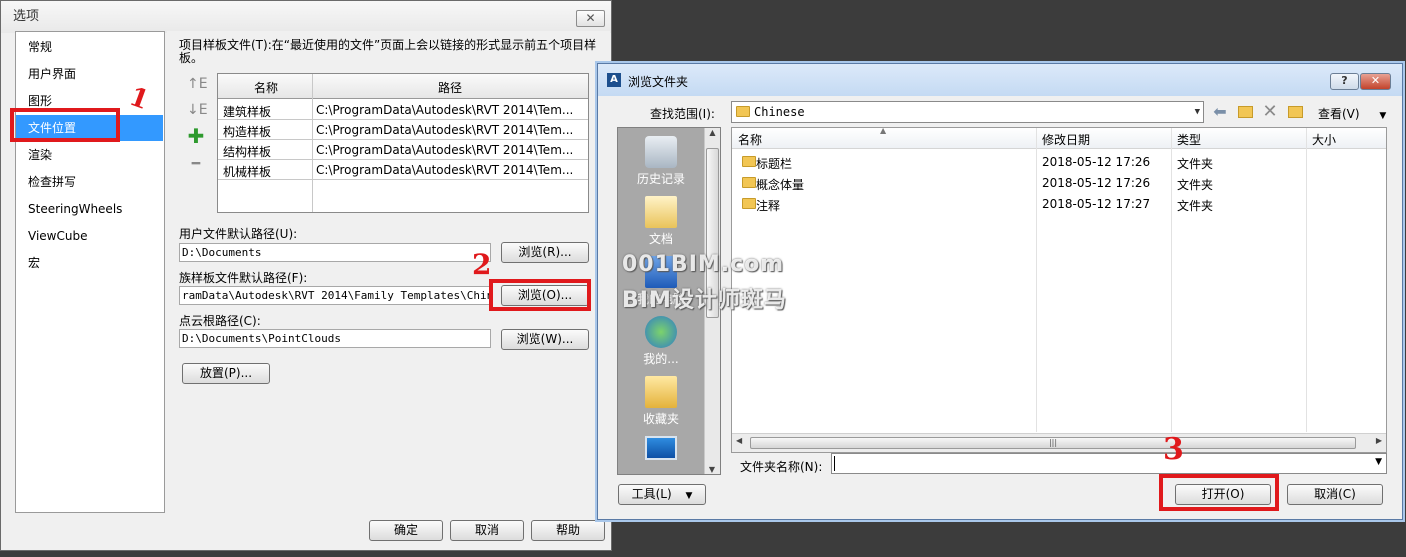 This screenshot has width=1406, height=557. I want to click on template-name: 机械样板, so click(247, 172).